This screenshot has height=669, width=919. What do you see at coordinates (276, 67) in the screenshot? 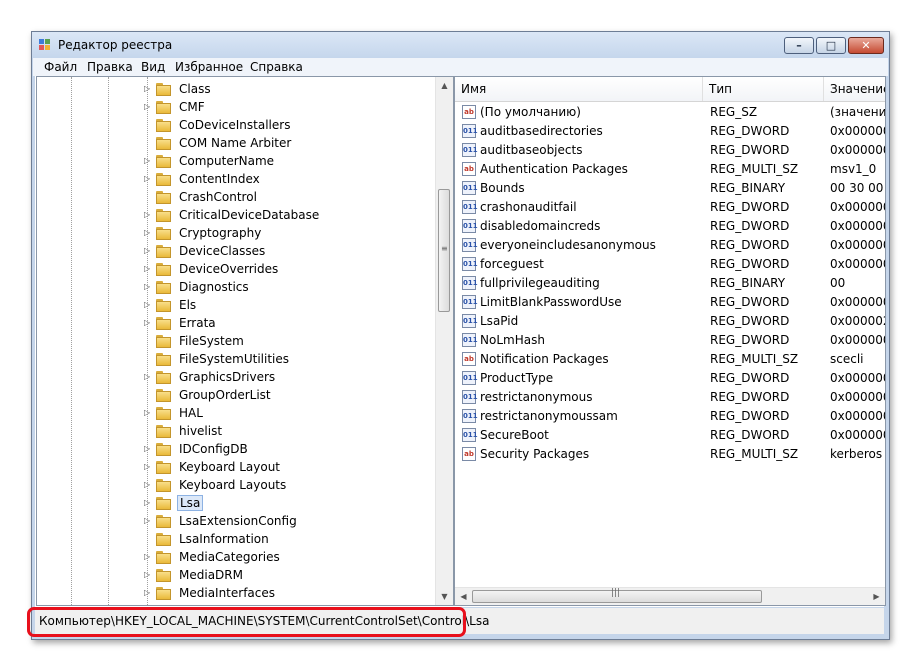
I see `menu-help: Справка` at bounding box center [276, 67].